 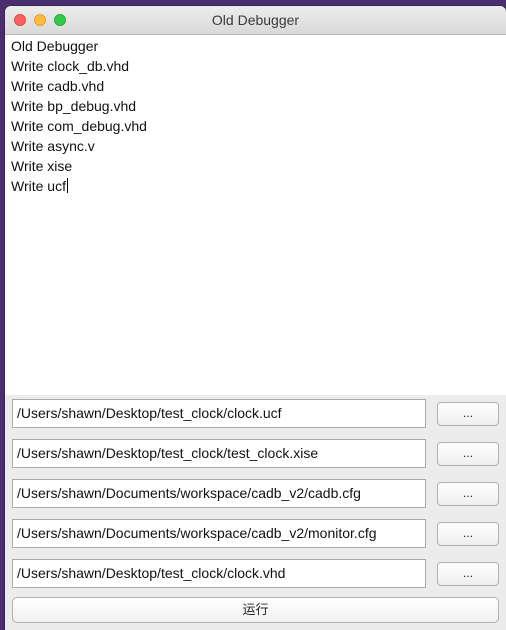 I want to click on log-line: Write xise, so click(x=42, y=166).